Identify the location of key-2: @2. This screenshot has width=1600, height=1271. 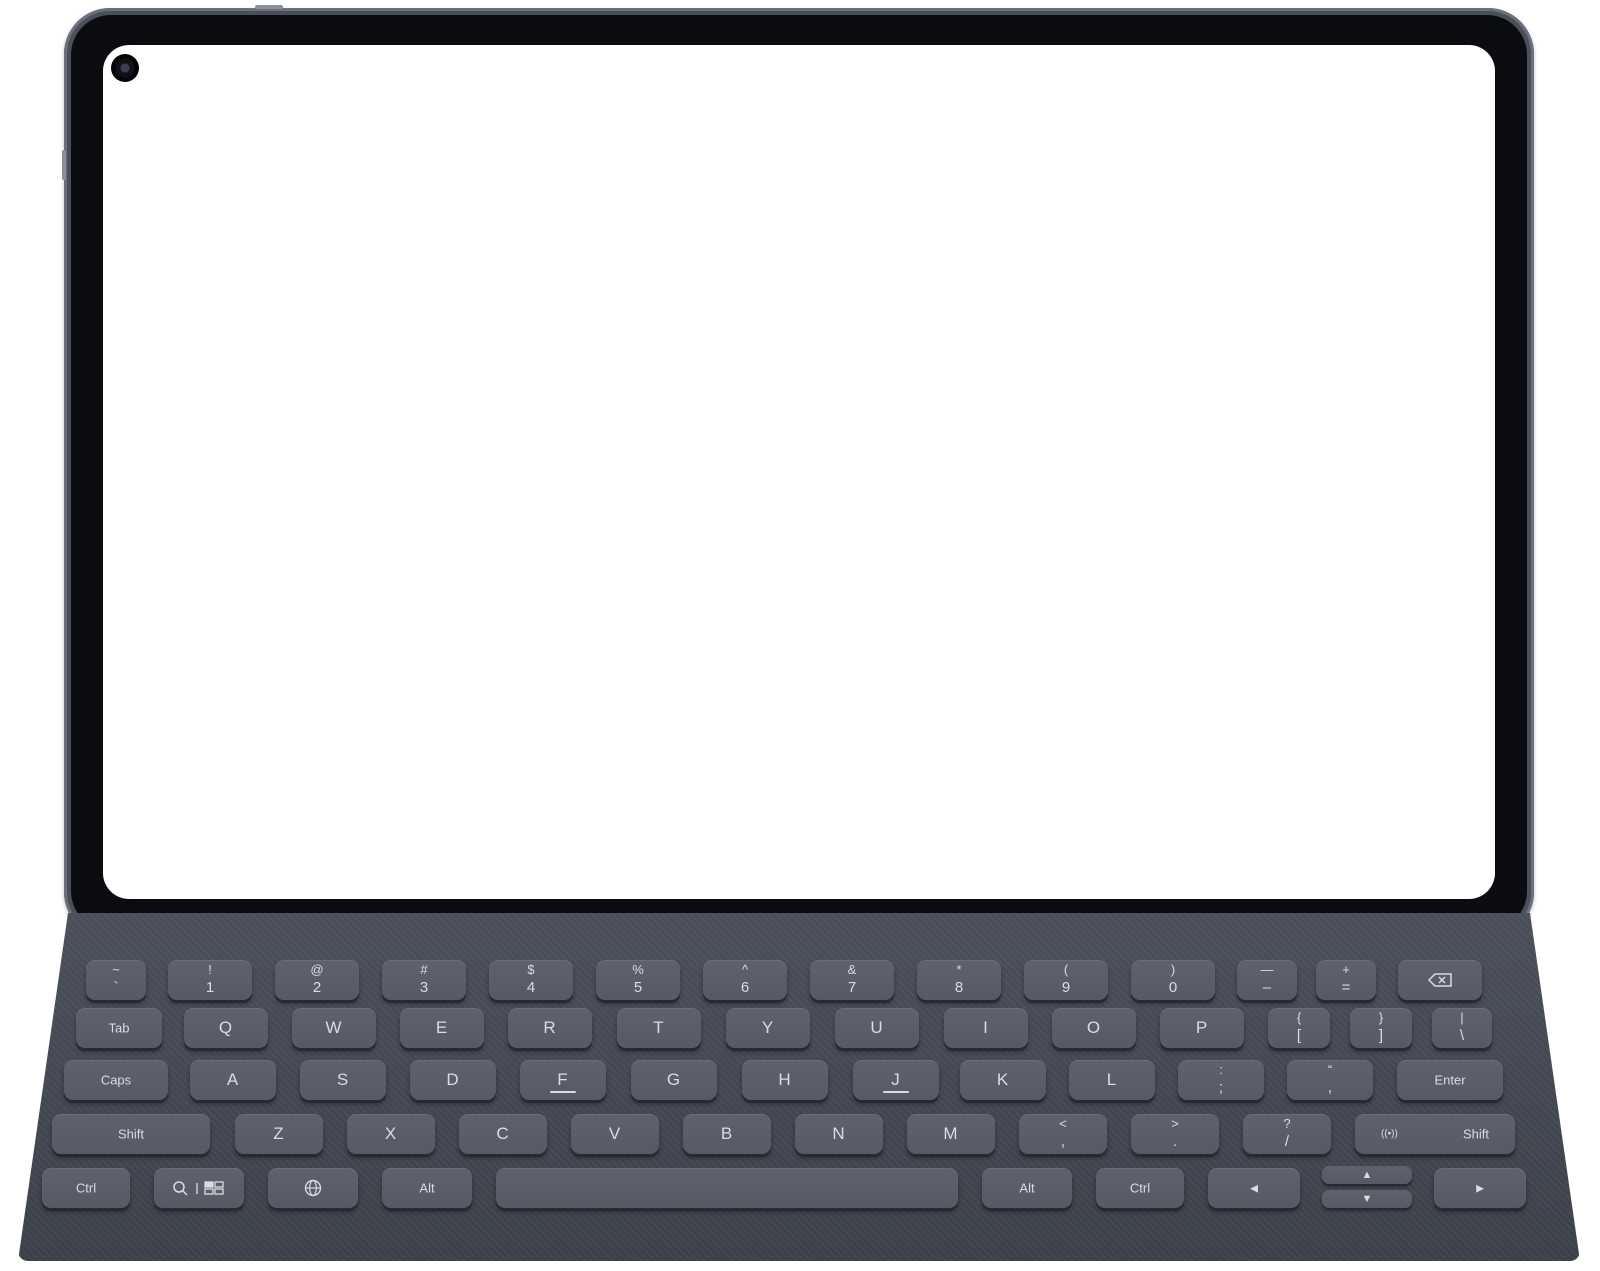
(317, 980).